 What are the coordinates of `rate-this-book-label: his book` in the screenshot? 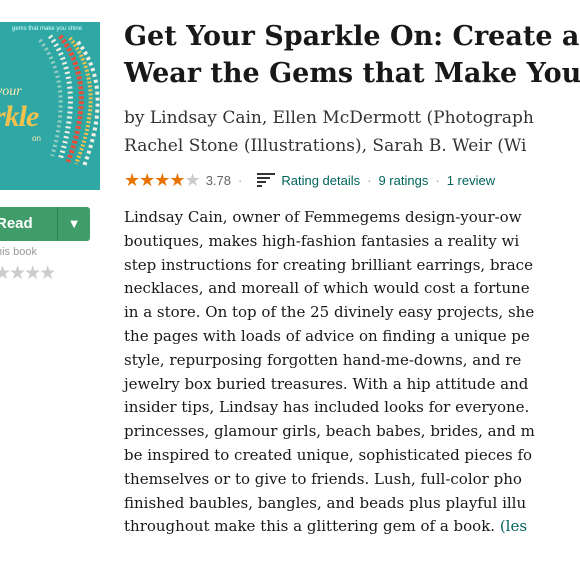 It's located at (18, 252).